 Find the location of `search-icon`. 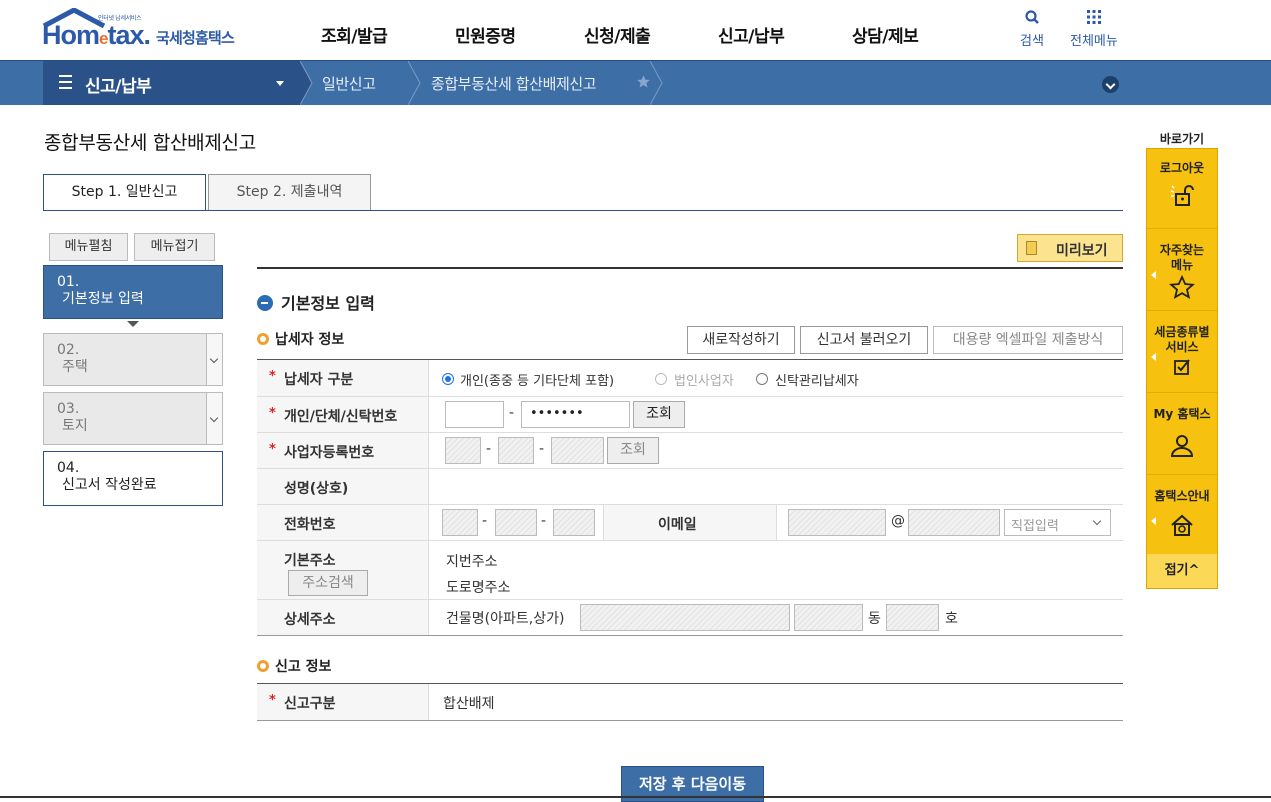

search-icon is located at coordinates (1032, 17).